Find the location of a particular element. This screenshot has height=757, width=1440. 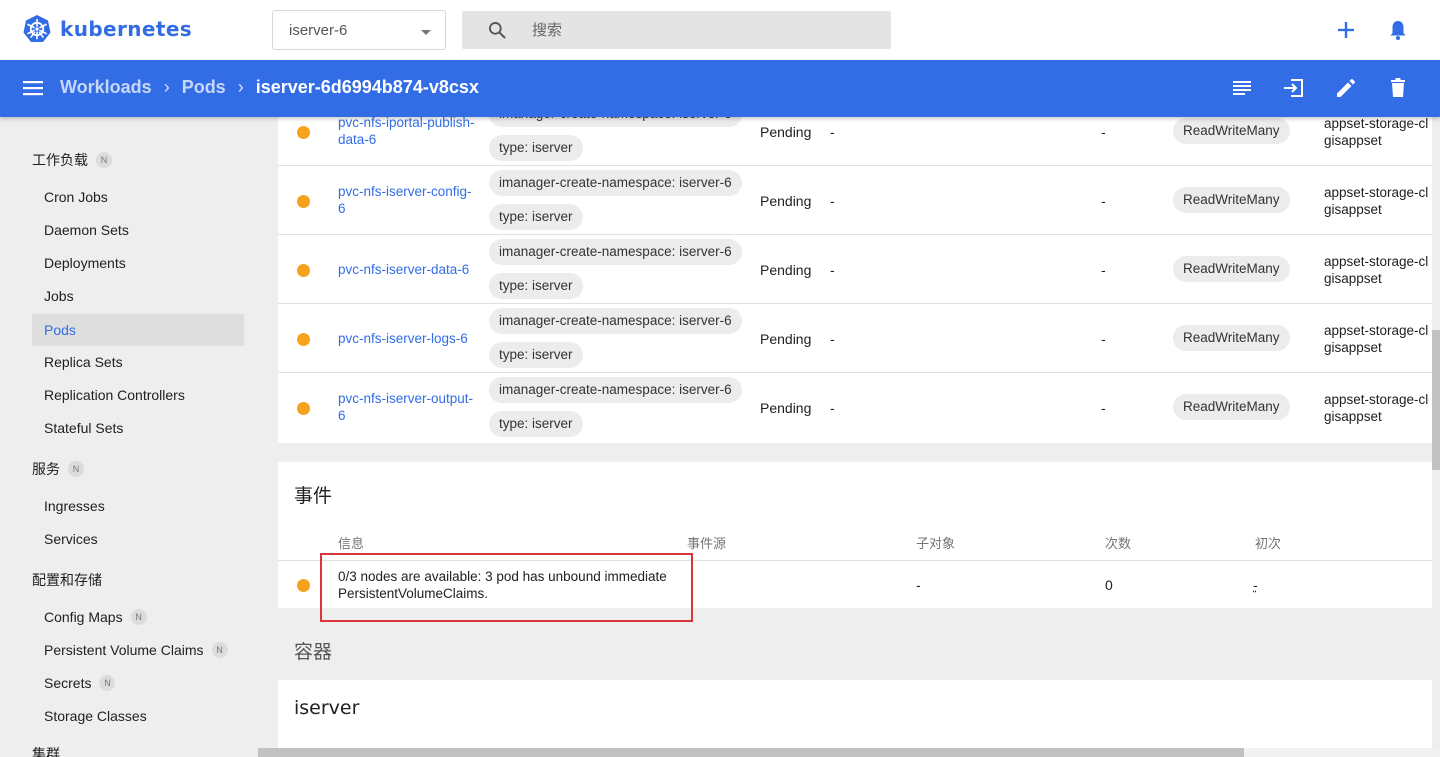

sidebar-section-services: 服务 N is located at coordinates (58, 469).